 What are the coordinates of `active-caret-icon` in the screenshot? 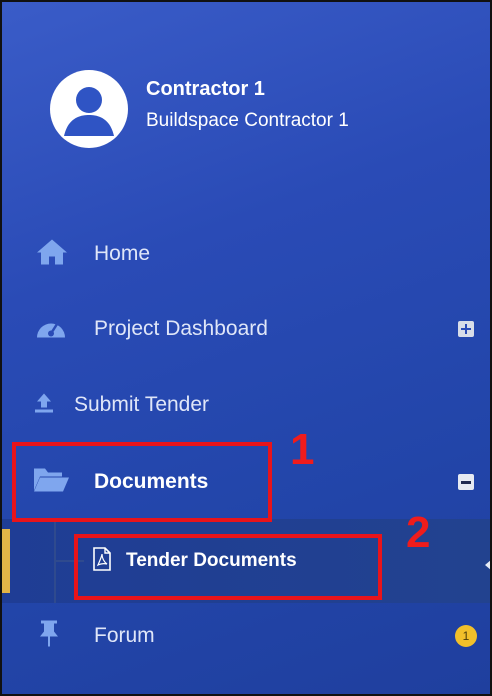 It's located at (487, 565).